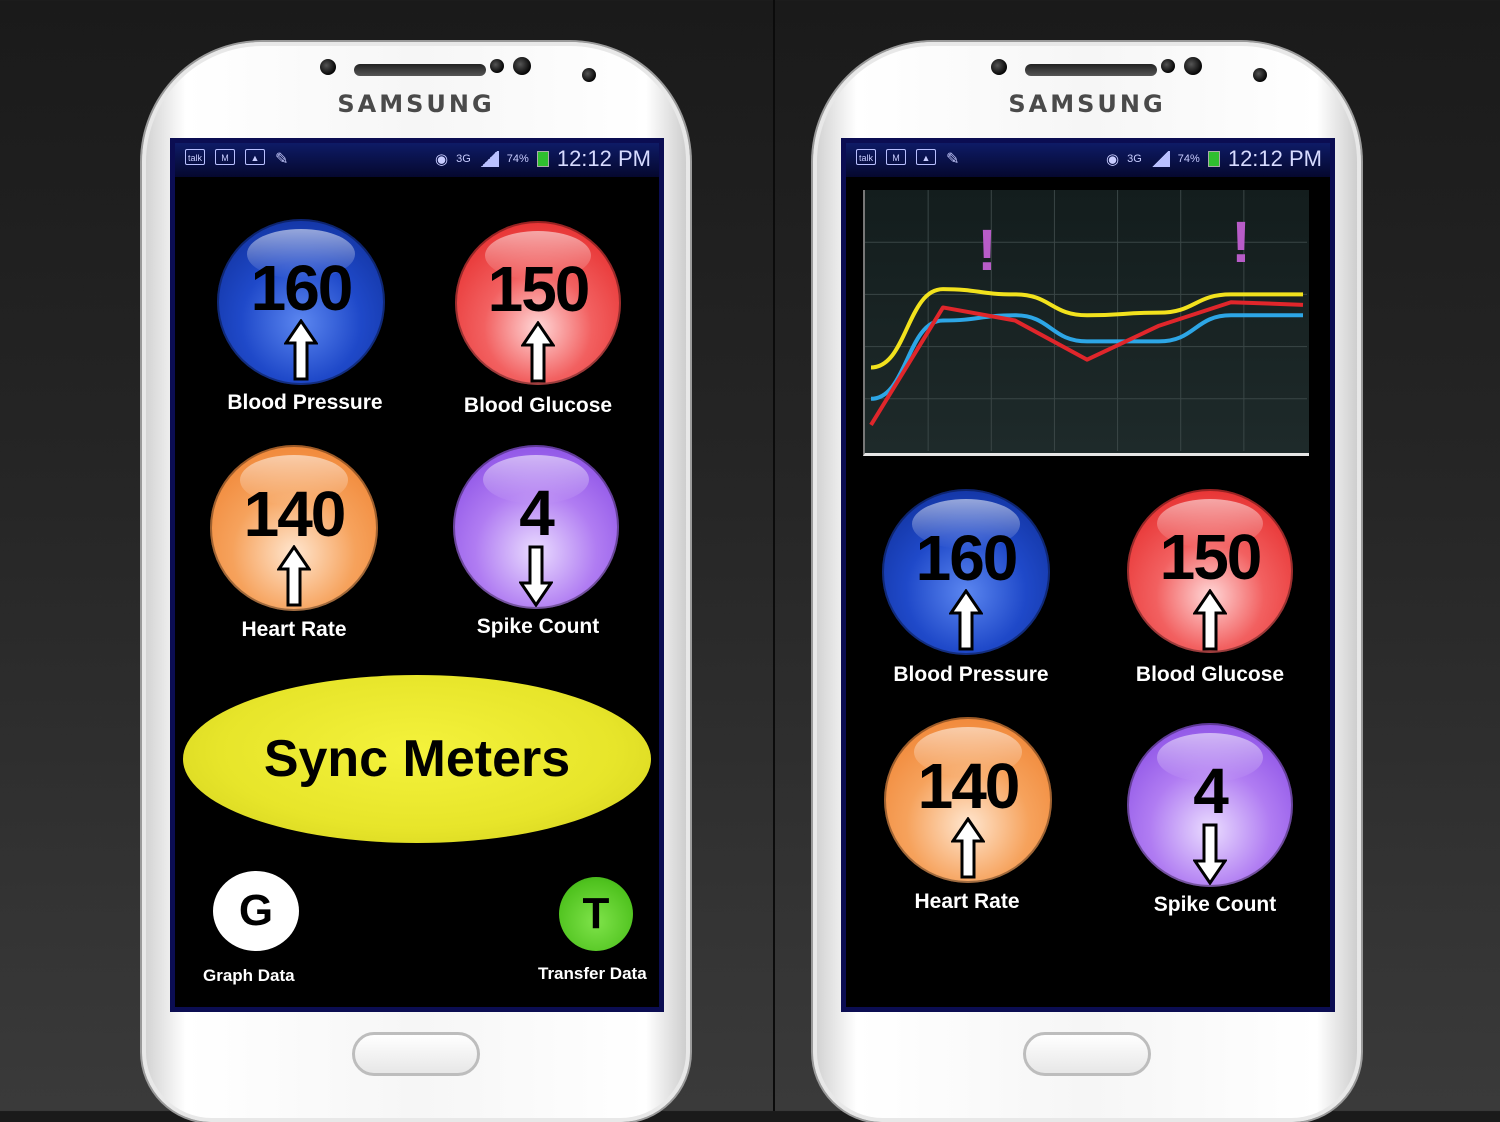 The image size is (1500, 1122). I want to click on trend-graph: !!, so click(1086, 323).